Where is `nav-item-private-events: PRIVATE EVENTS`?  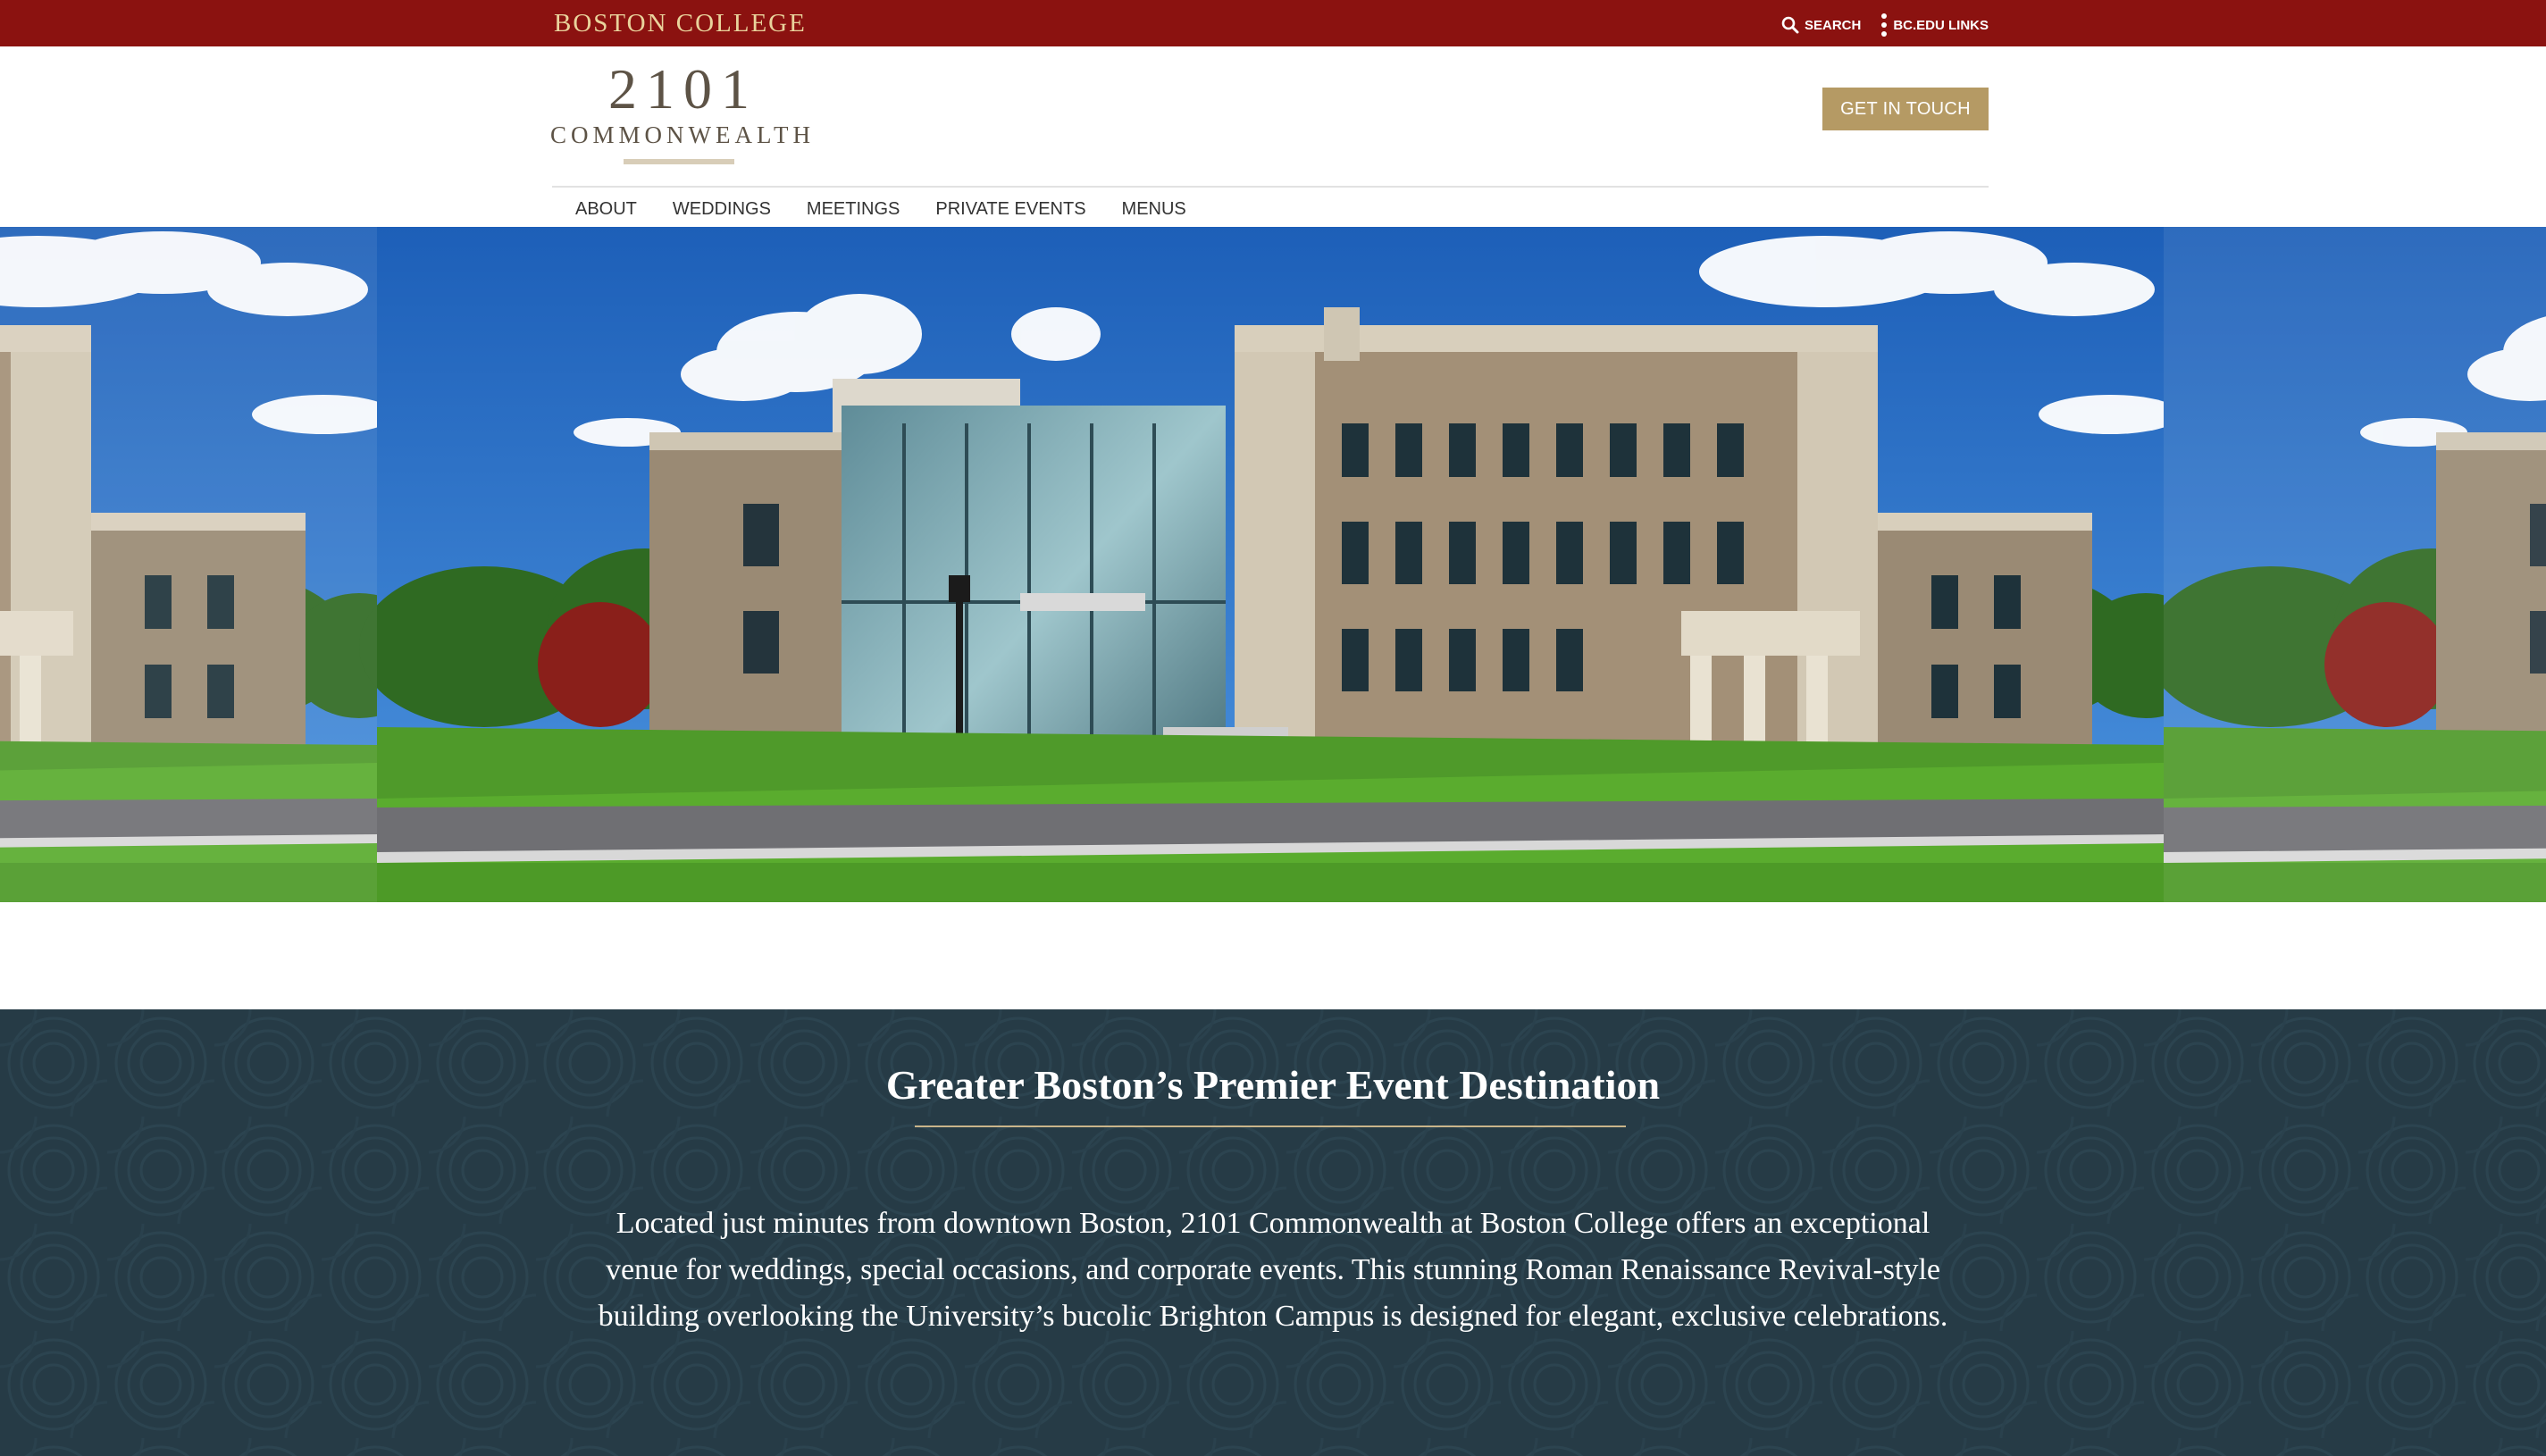 nav-item-private-events: PRIVATE EVENTS is located at coordinates (1010, 209).